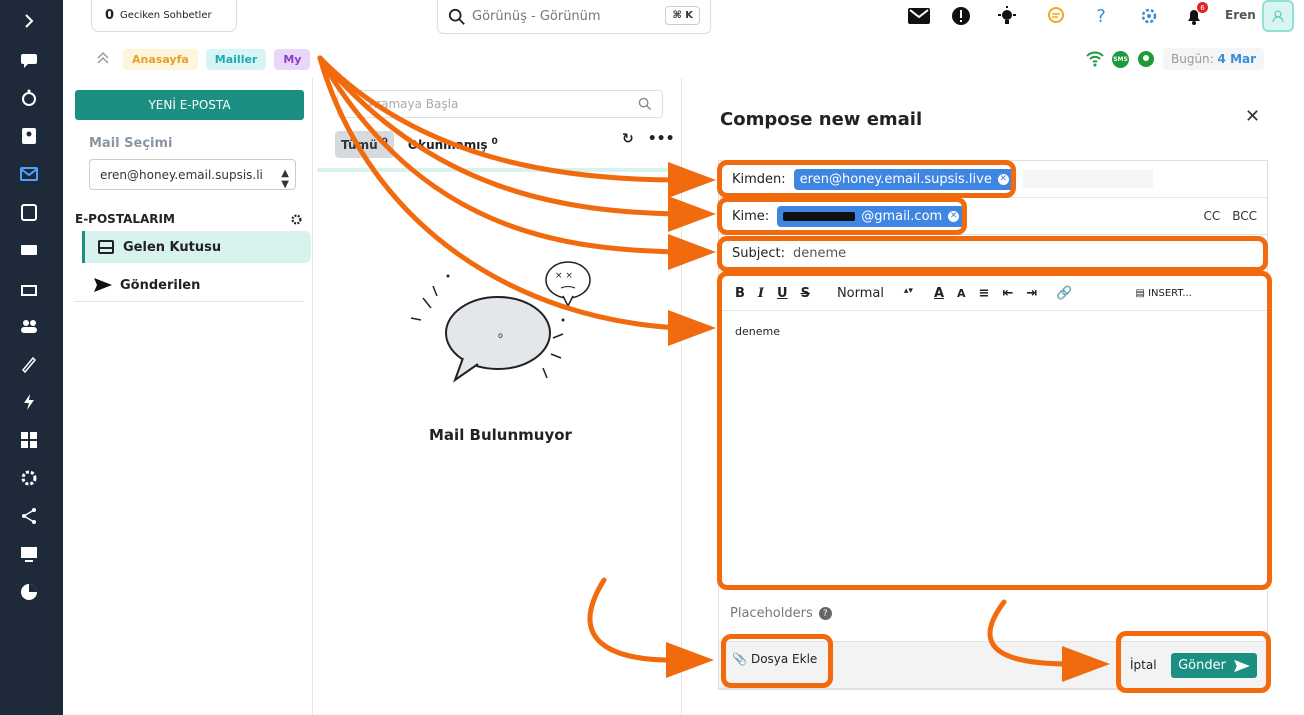 This screenshot has width=1304, height=715. Describe the element at coordinates (993, 253) in the screenshot. I see `subject-row: Subject: deneme` at that location.